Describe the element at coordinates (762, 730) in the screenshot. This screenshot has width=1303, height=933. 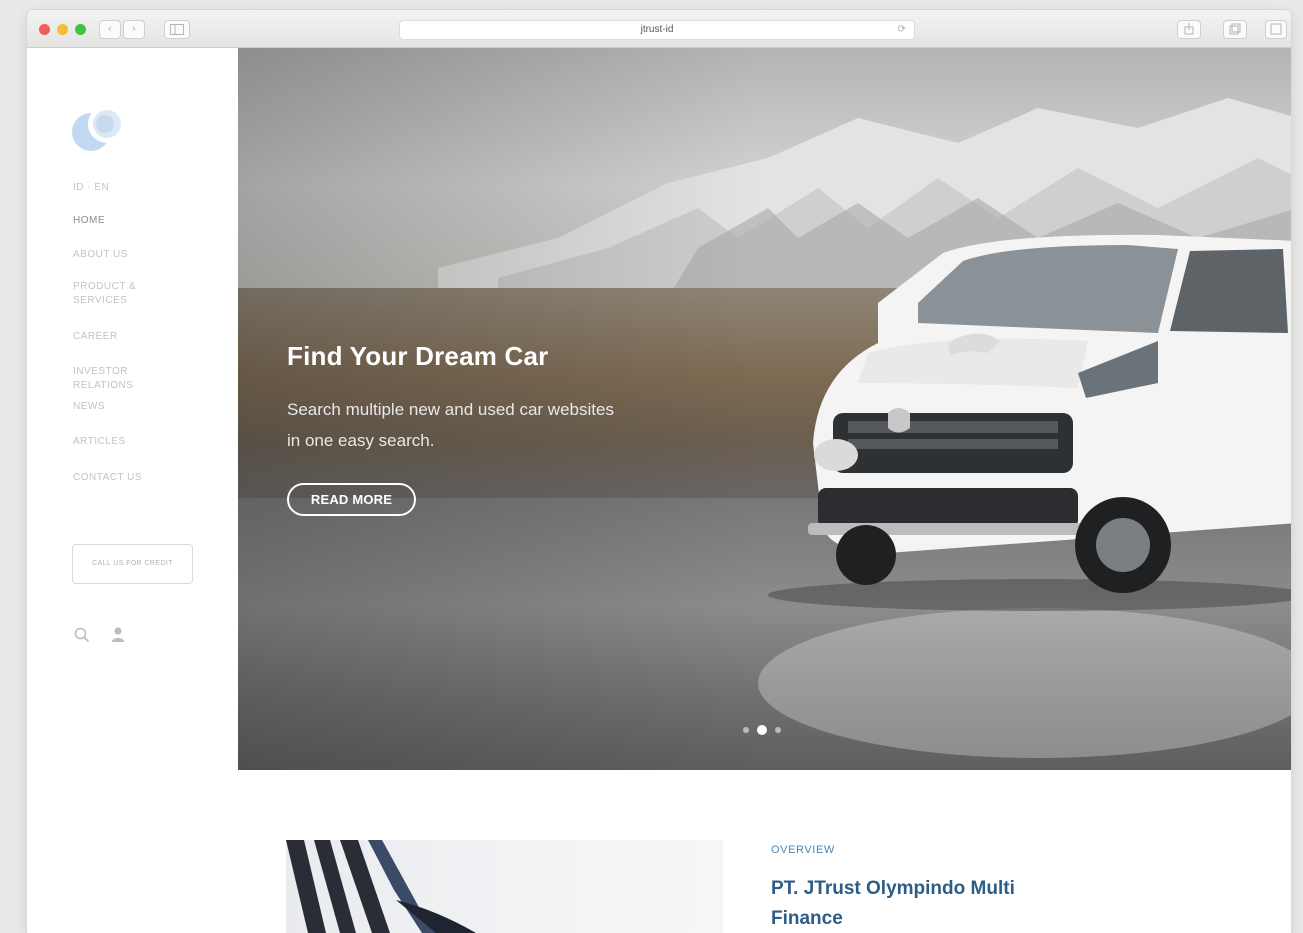
I see `slide-dot-active` at that location.